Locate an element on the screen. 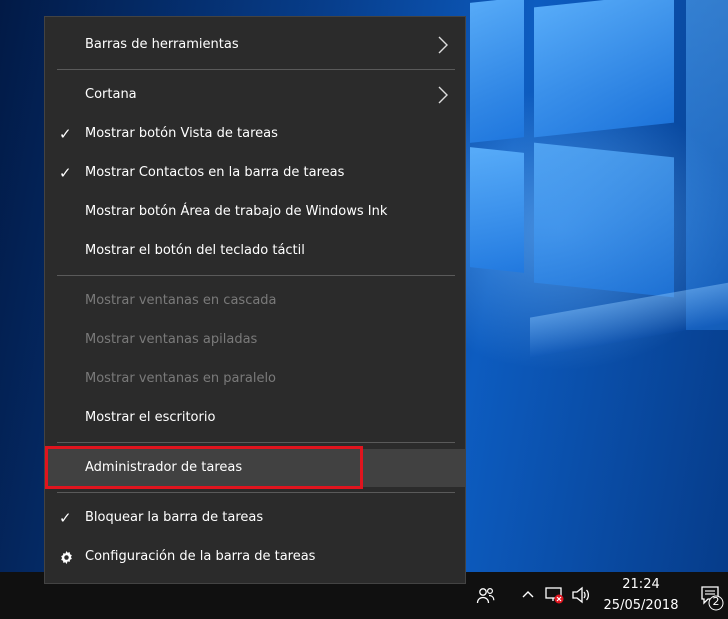 The width and height of the screenshot is (728, 619). menu-item-lock-taskbar: ✓ Bloquear la barra de tareas is located at coordinates (255, 518).